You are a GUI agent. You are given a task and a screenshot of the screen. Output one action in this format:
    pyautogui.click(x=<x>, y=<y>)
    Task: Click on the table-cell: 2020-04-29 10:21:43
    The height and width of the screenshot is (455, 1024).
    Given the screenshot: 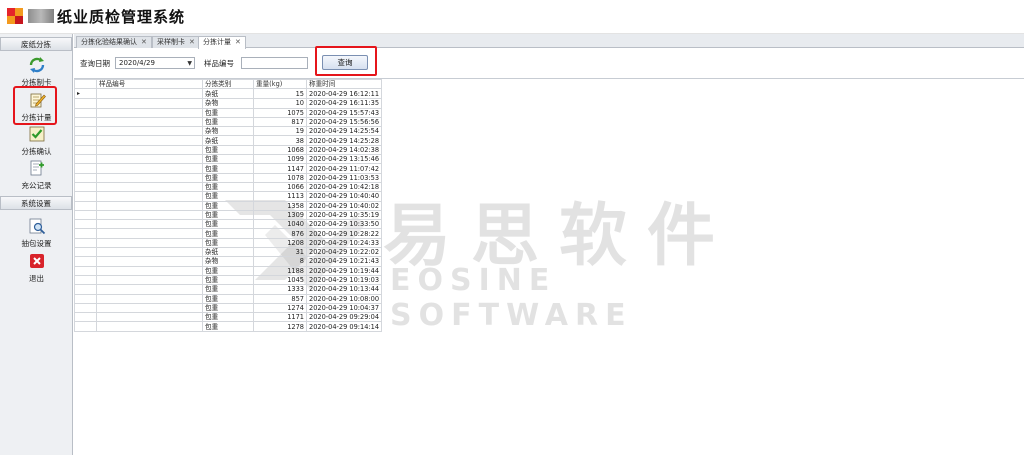 What is the action you would take?
    pyautogui.click(x=344, y=261)
    